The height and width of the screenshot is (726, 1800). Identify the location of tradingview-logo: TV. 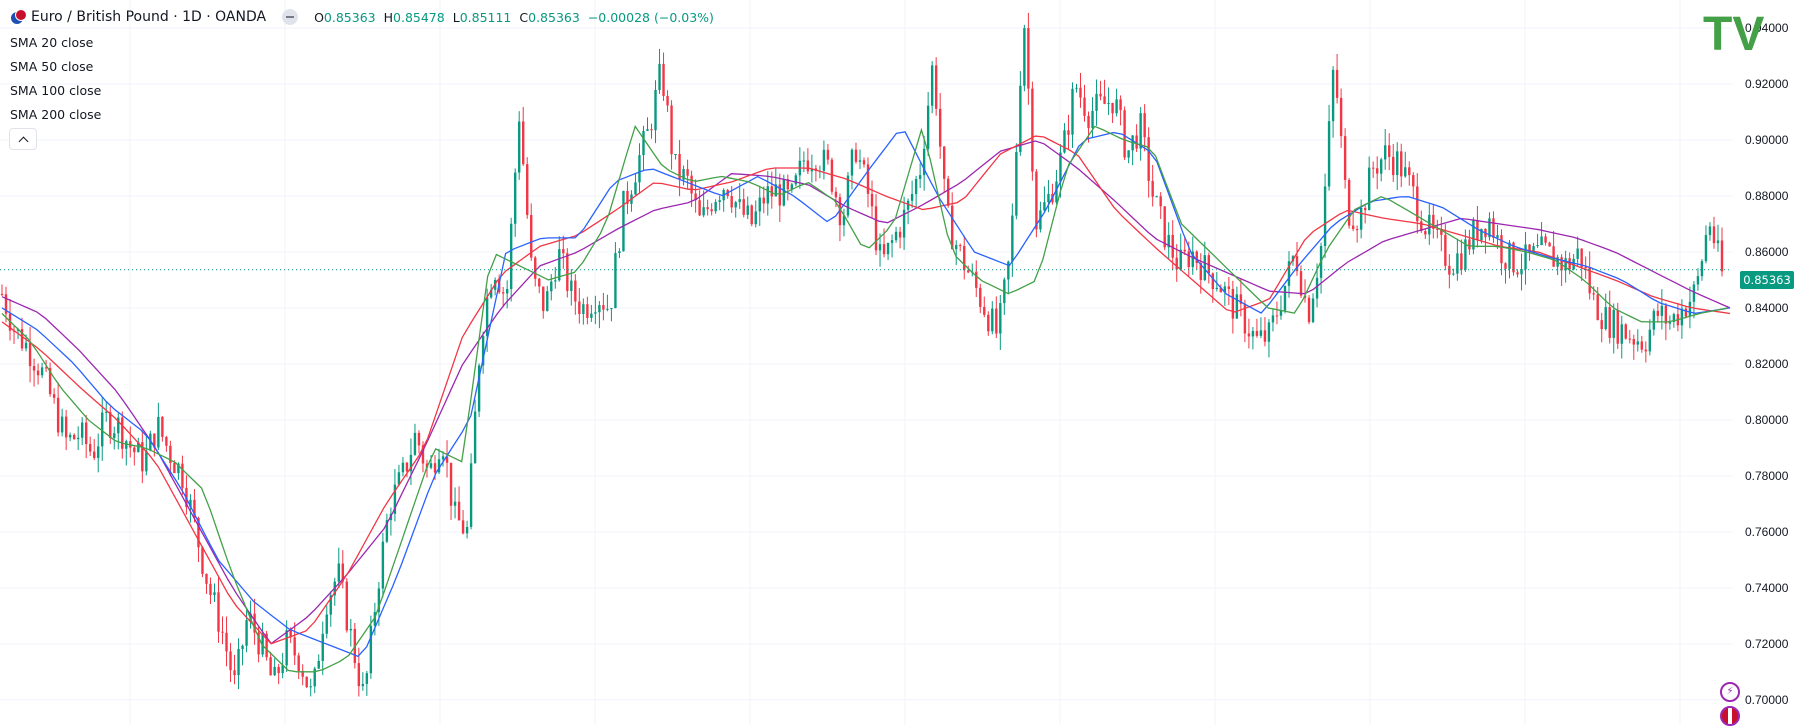
(1746, 33).